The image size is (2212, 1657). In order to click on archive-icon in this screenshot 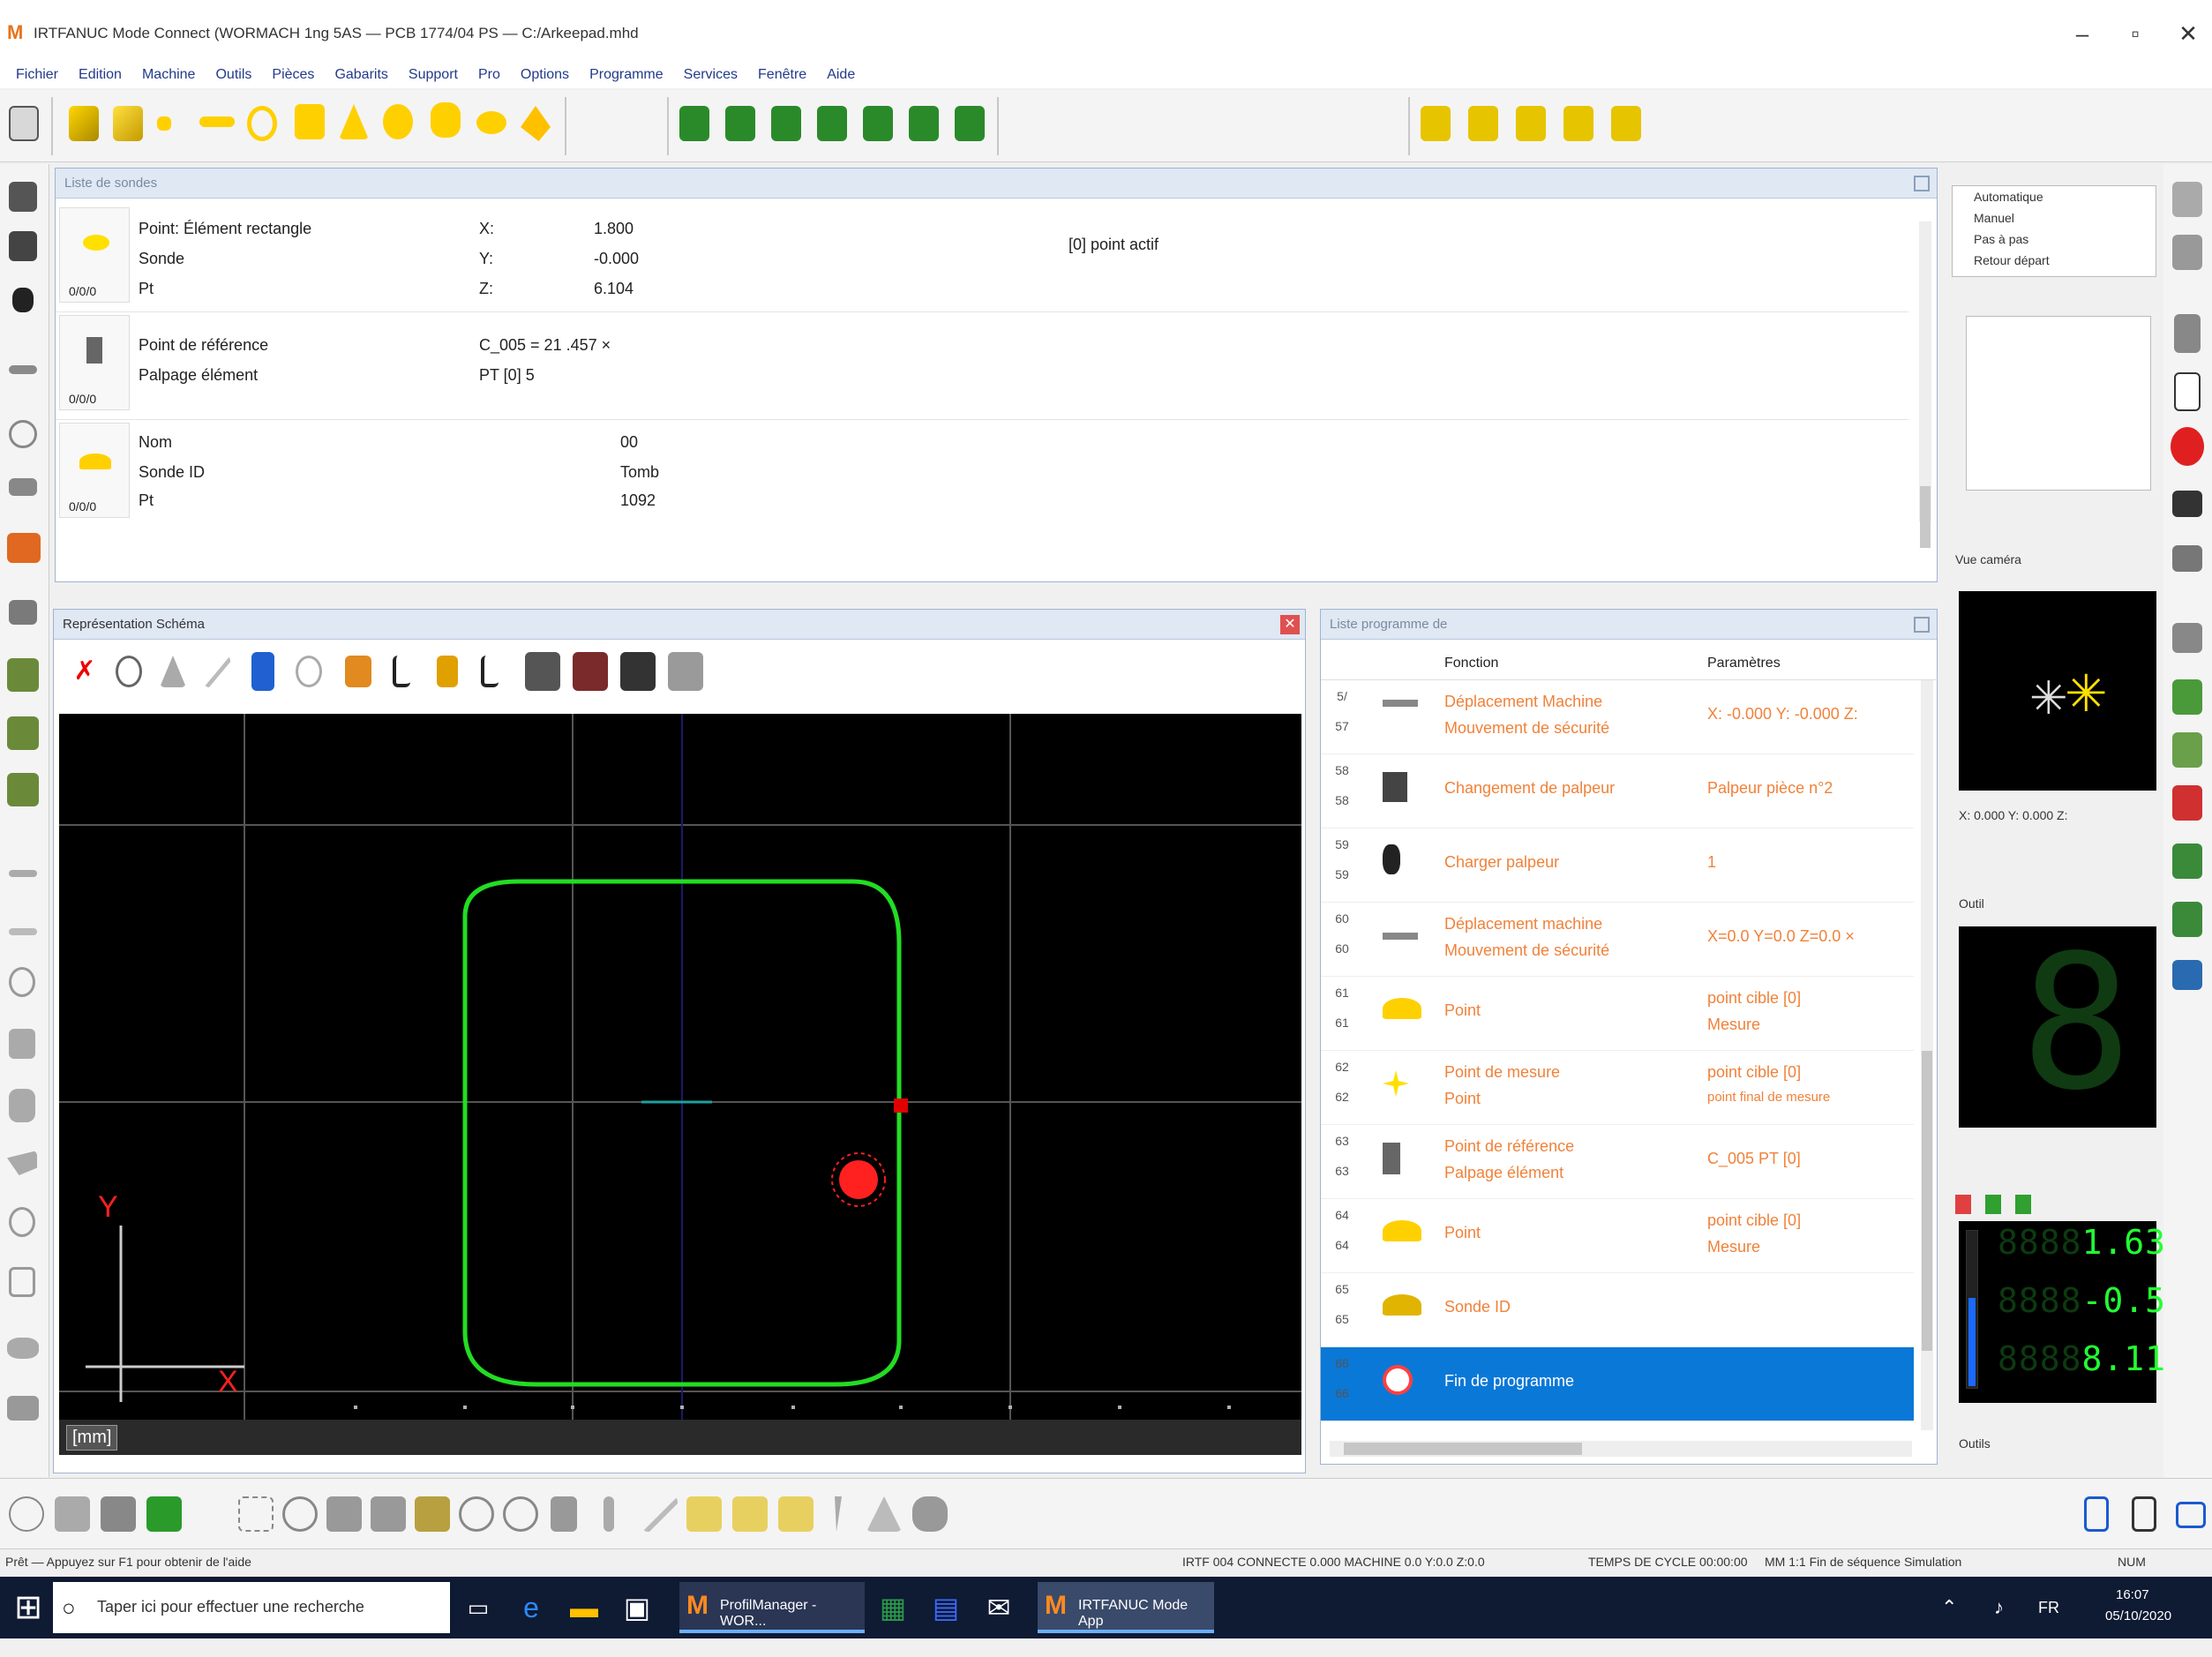, I will do `click(2187, 638)`.